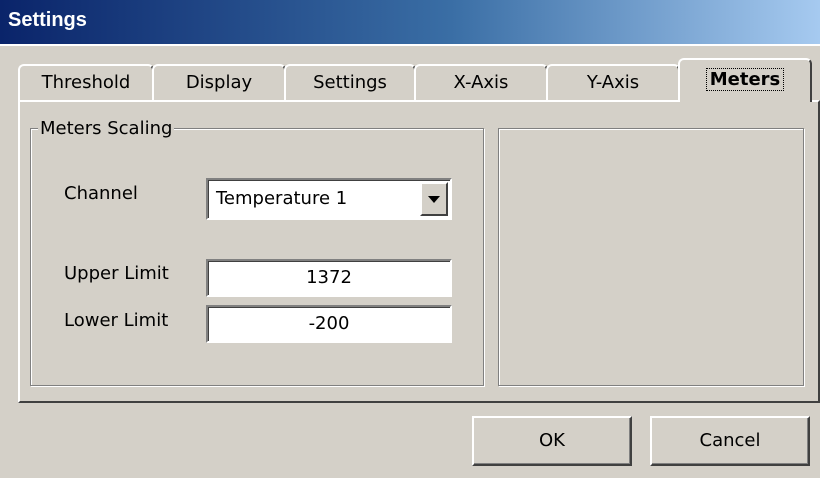 The width and height of the screenshot is (820, 478). I want to click on tab-label: Threshold, so click(86, 82).